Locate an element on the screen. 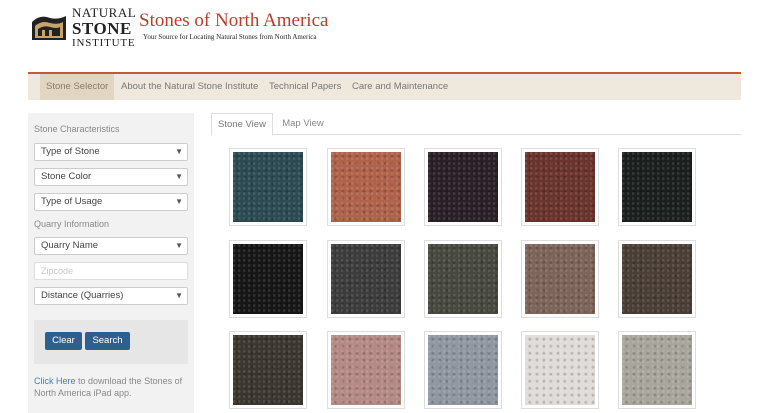 The height and width of the screenshot is (413, 768). logo-wordmark: NATURAL STONE INSTITUTE is located at coordinates (104, 27).